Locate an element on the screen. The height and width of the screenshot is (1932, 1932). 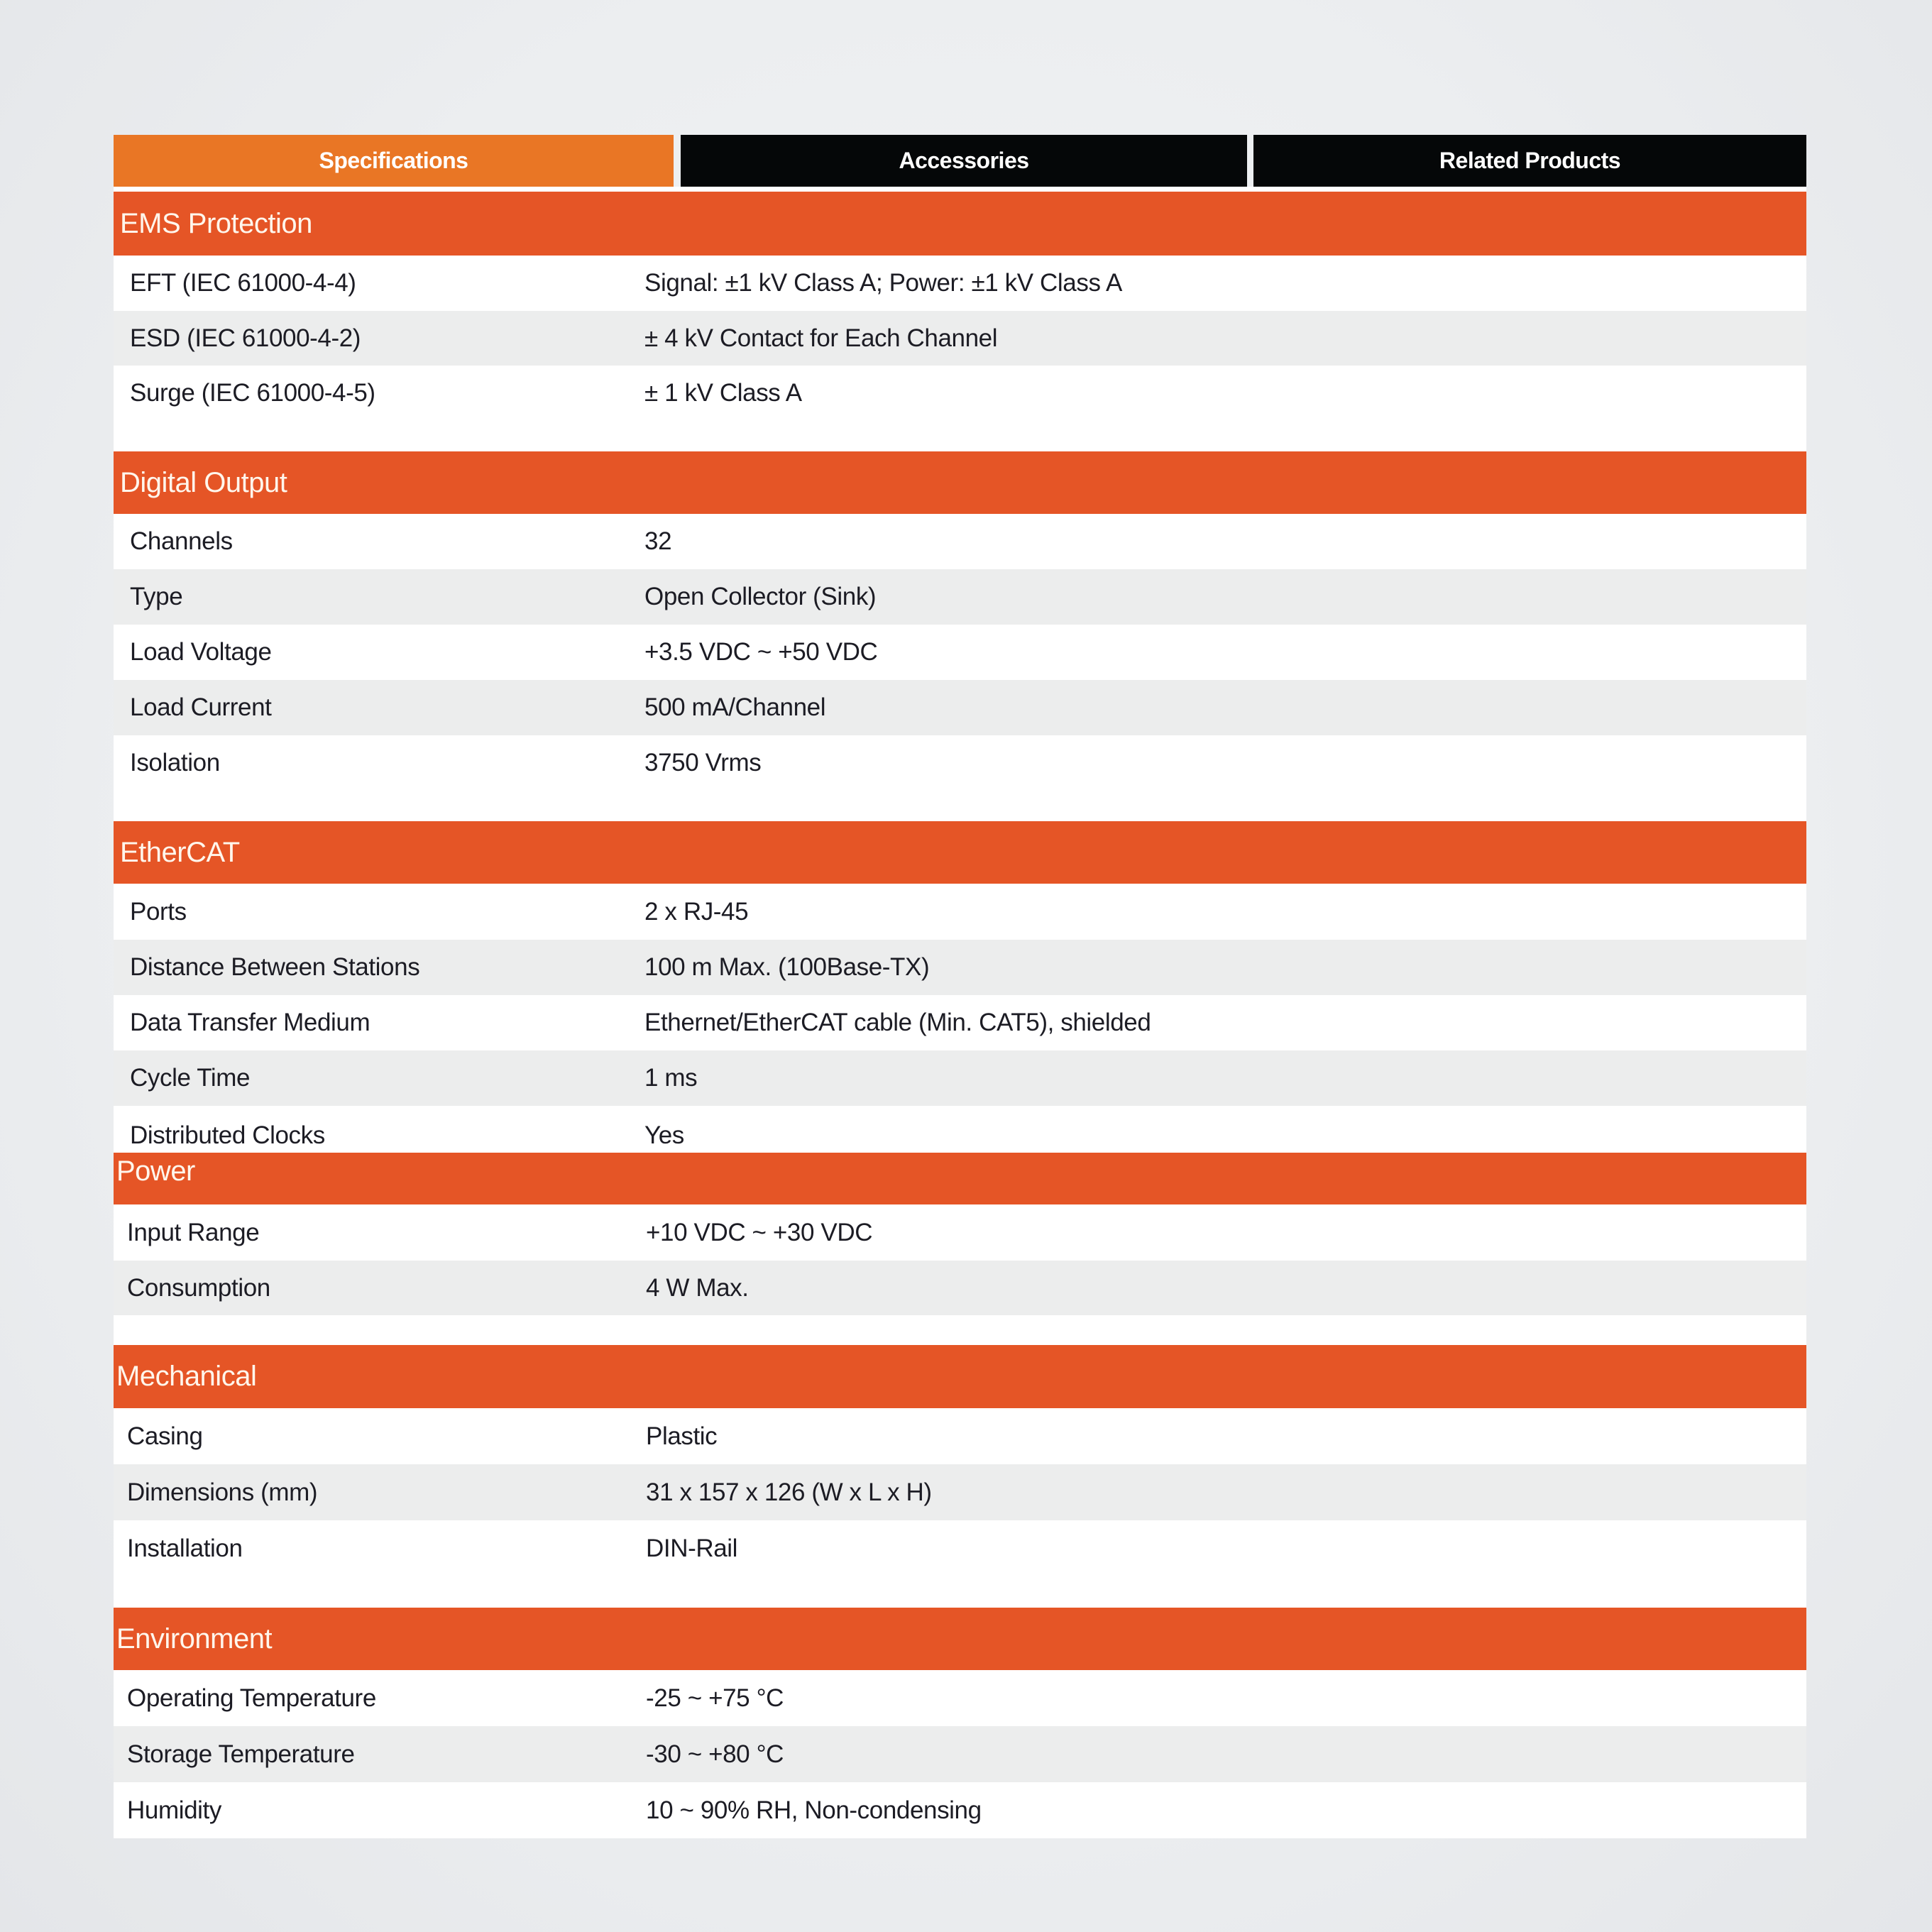
spec-value: 2 x RJ-45 is located at coordinates (696, 911).